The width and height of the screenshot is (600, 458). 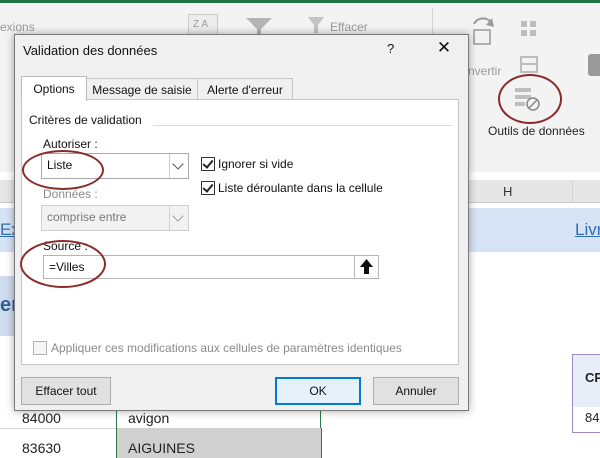 I want to click on effacer-tout-label: Effacer tout, so click(x=66, y=391).